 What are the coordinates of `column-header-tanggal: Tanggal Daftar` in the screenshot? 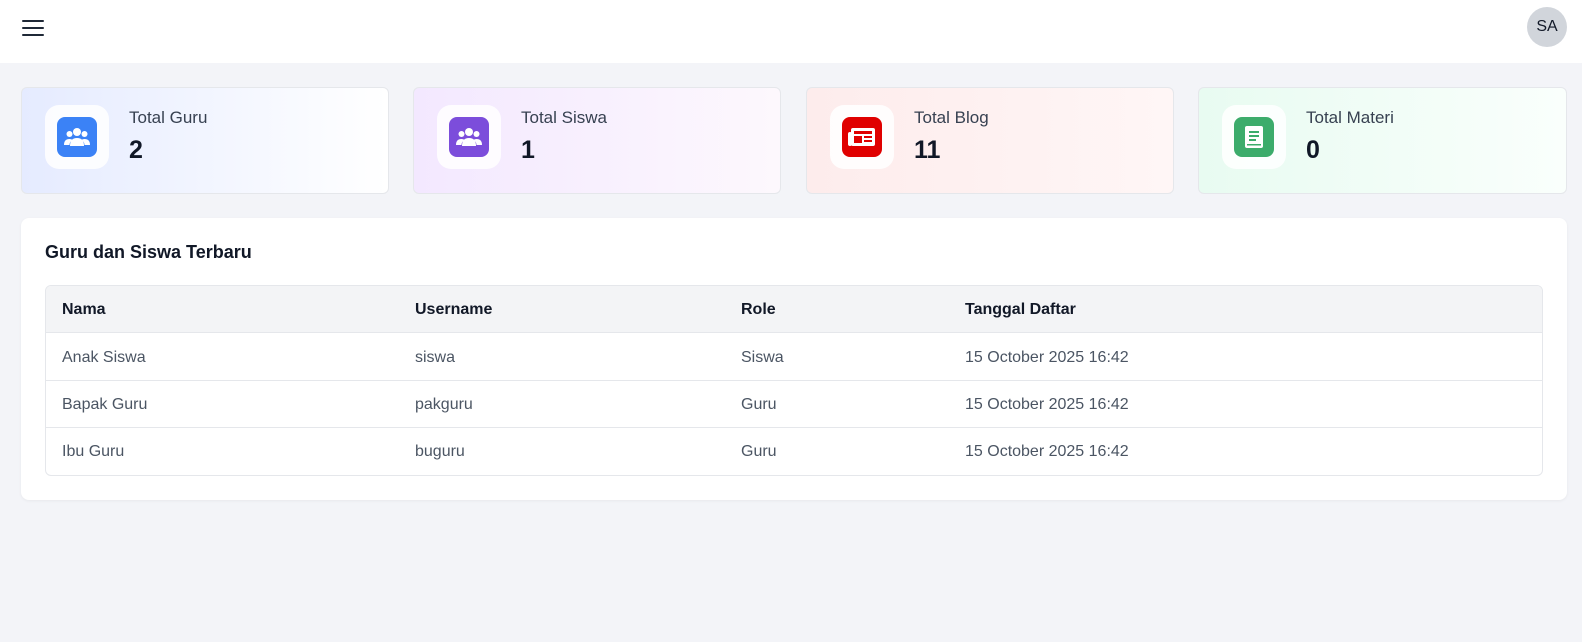 It's located at (1020, 309).